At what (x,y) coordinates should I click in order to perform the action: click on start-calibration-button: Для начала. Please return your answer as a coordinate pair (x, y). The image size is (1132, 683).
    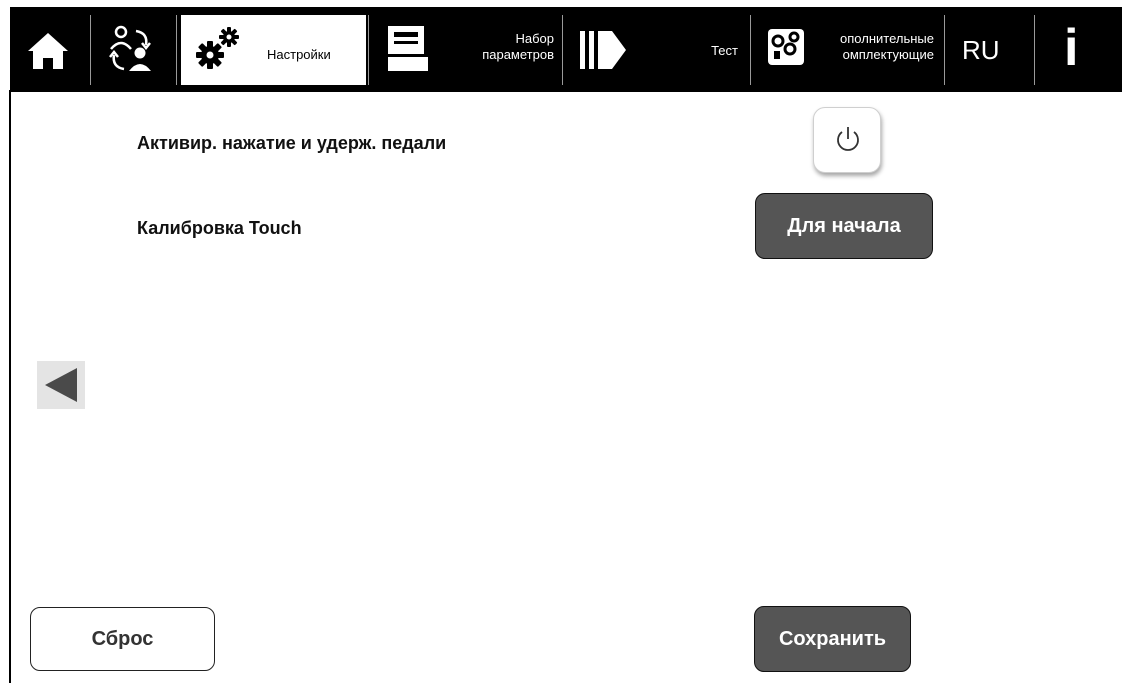
    Looking at the image, I should click on (844, 226).